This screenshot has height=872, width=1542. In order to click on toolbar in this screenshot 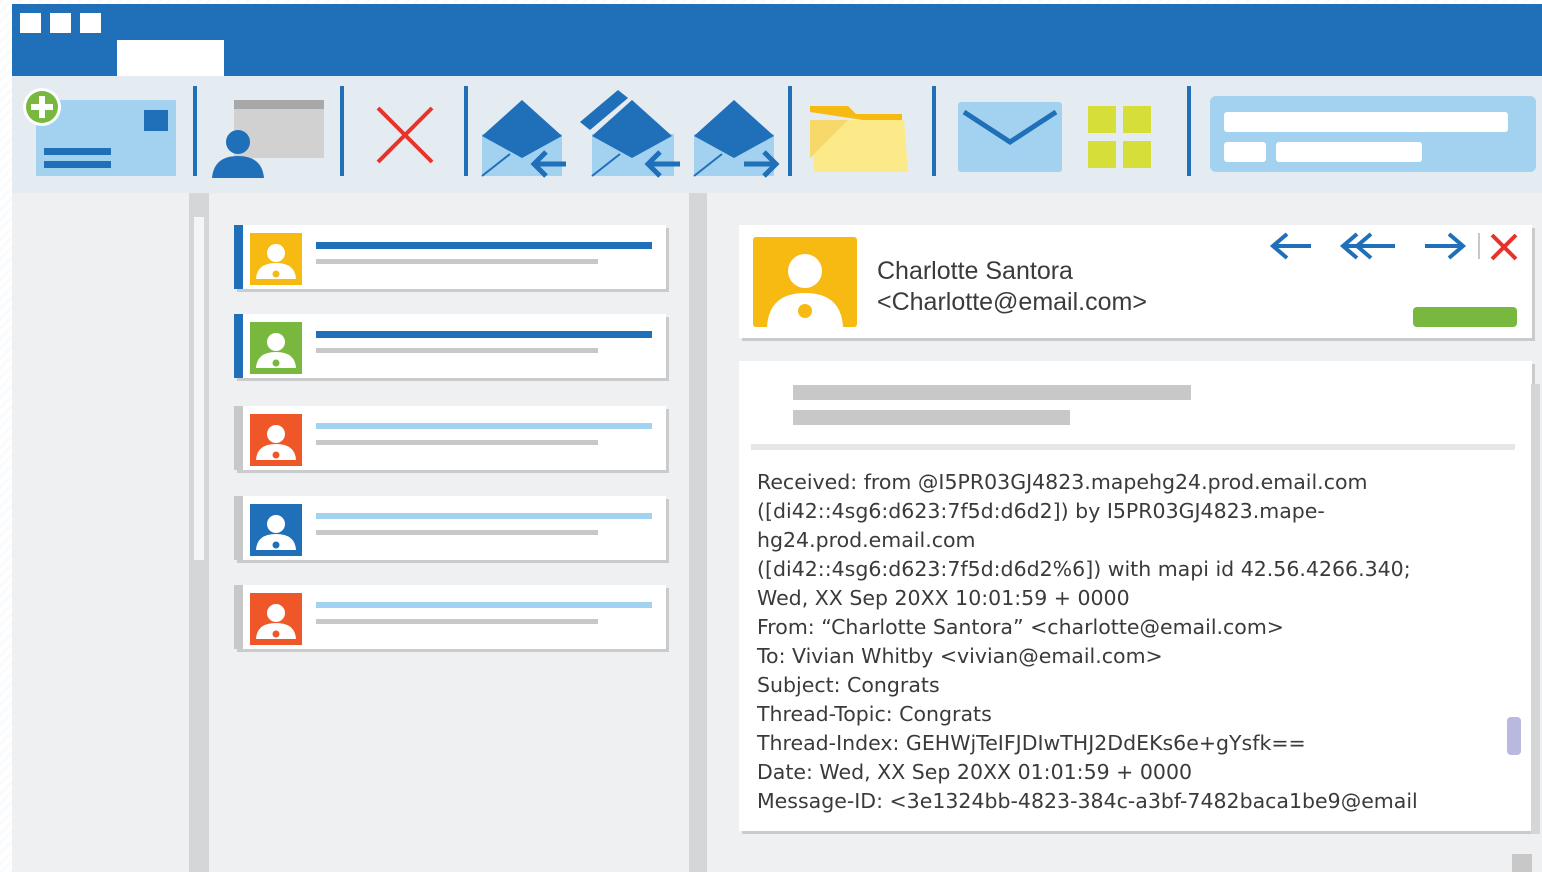, I will do `click(777, 134)`.